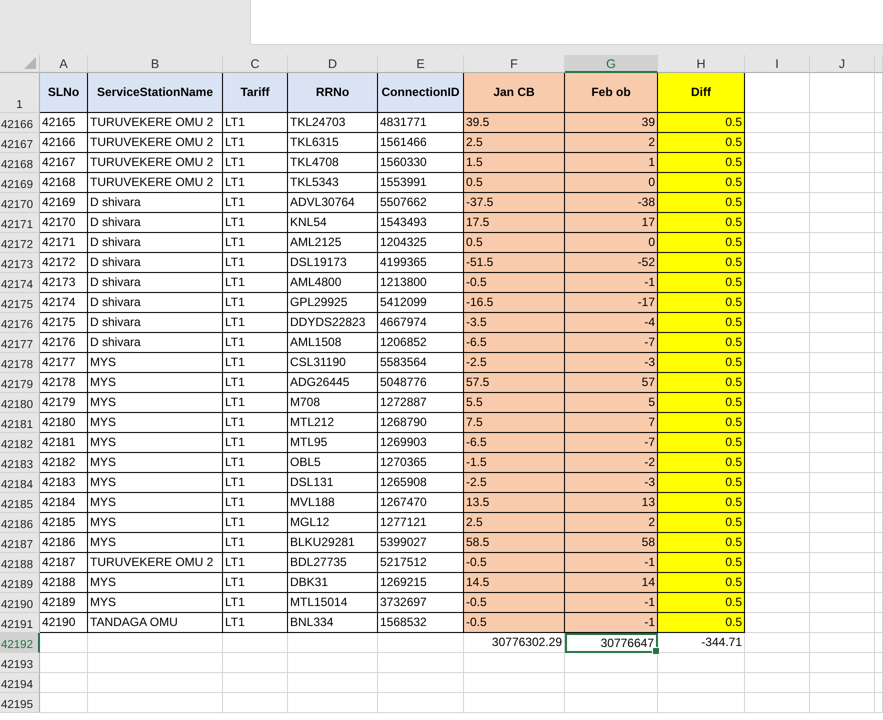  I want to click on row-header: 42177, so click(20, 343).